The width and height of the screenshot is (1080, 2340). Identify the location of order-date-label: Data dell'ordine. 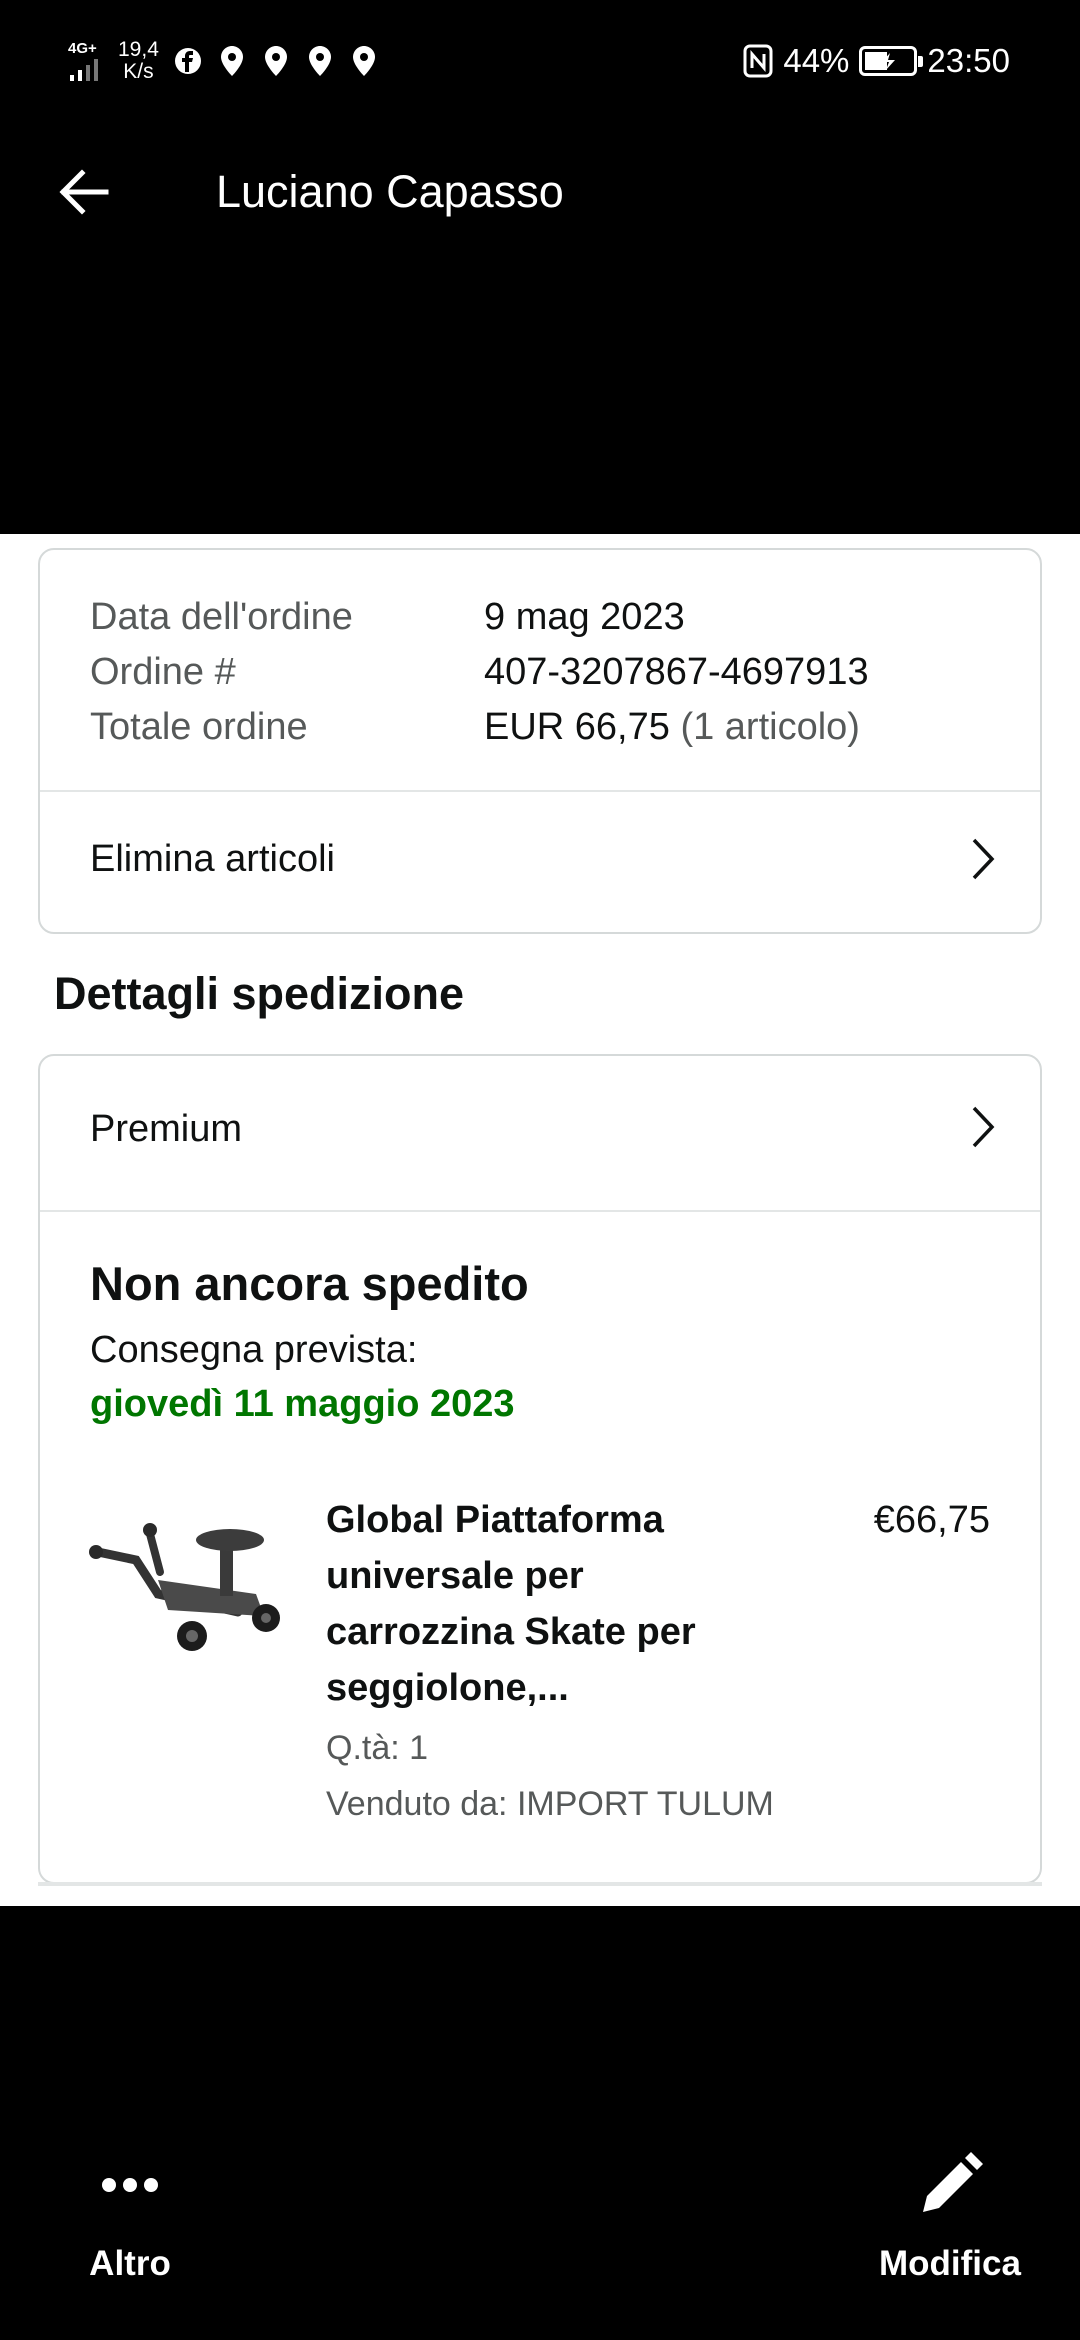
(221, 617).